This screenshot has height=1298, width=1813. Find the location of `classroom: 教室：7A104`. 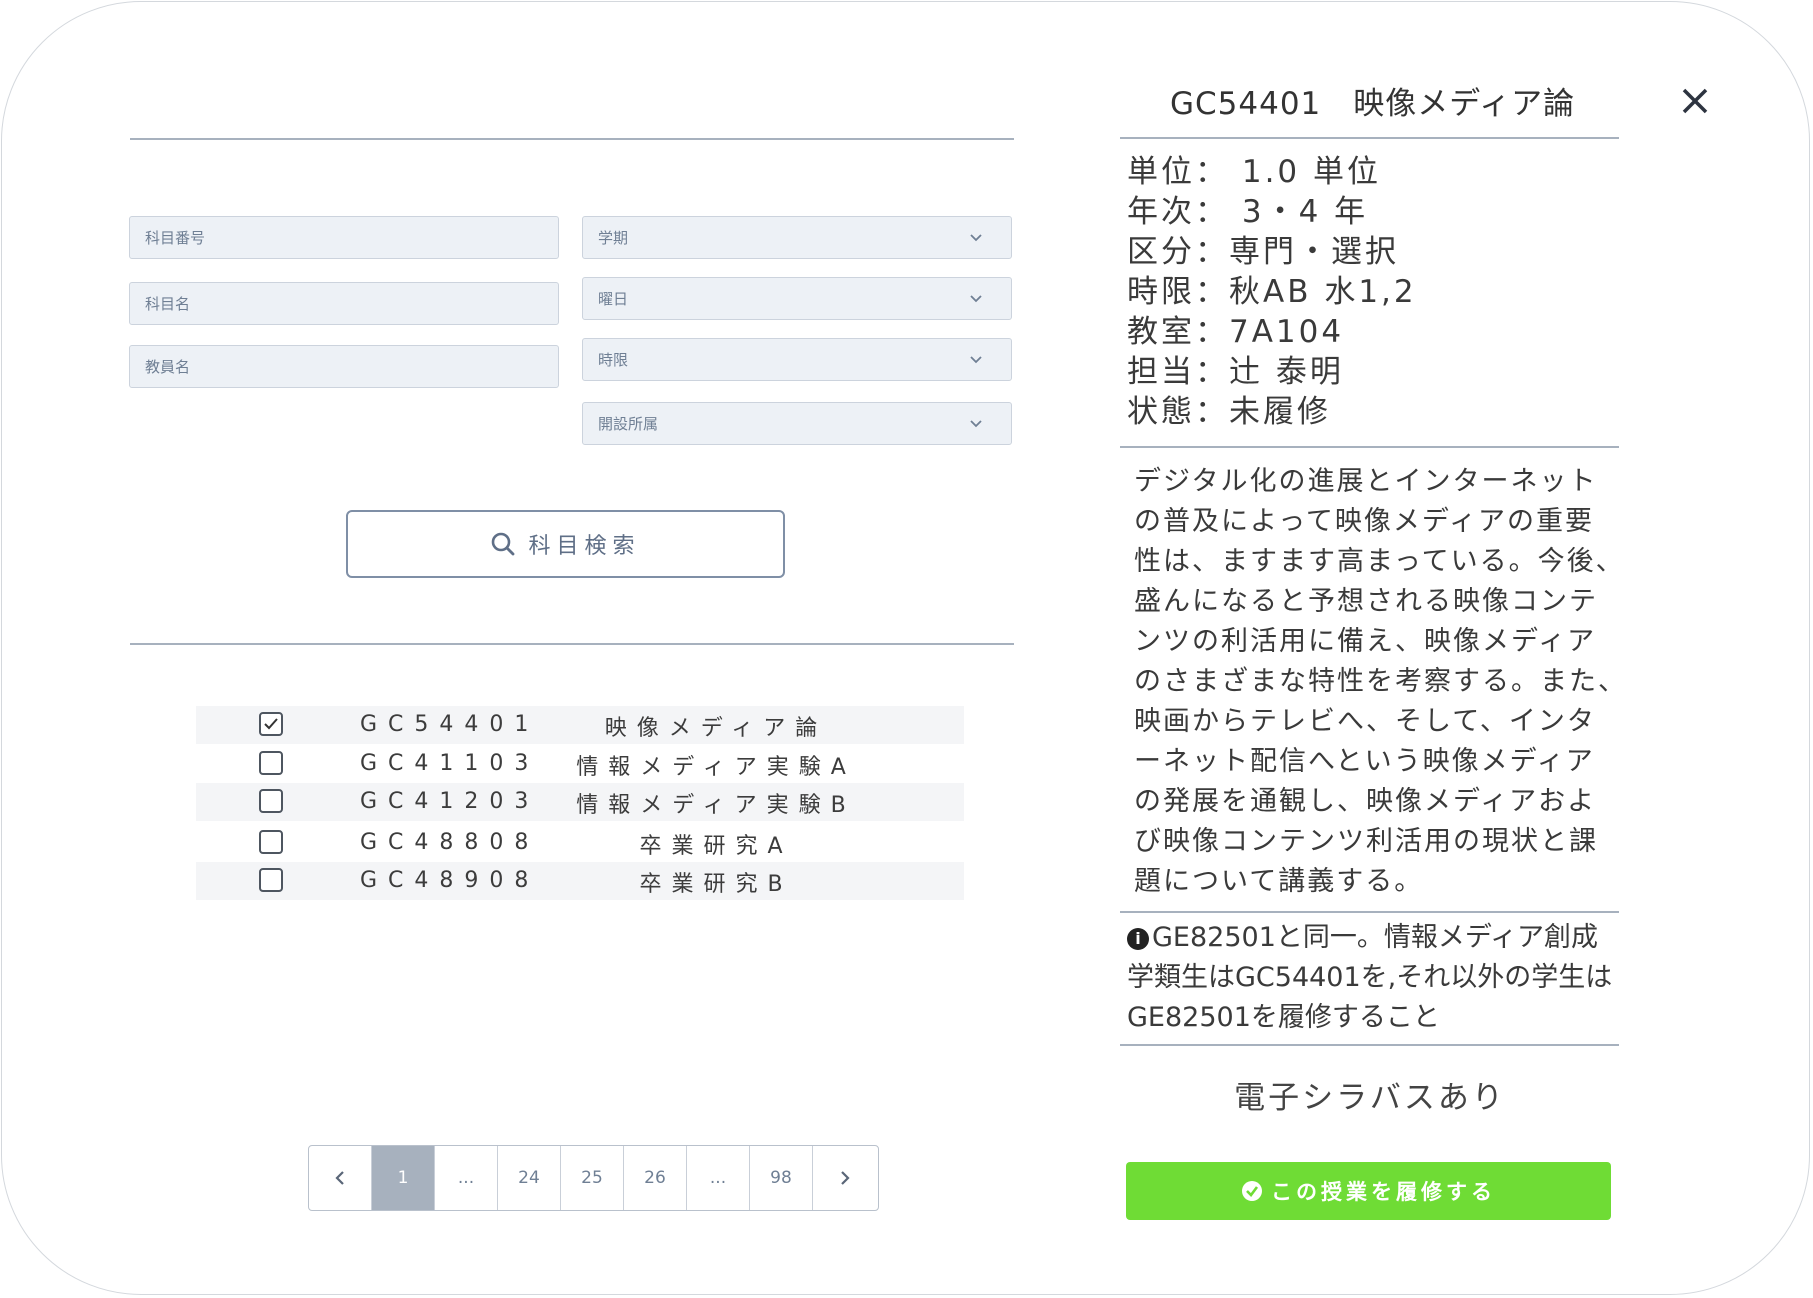

classroom: 教室：7A104 is located at coordinates (1236, 332).